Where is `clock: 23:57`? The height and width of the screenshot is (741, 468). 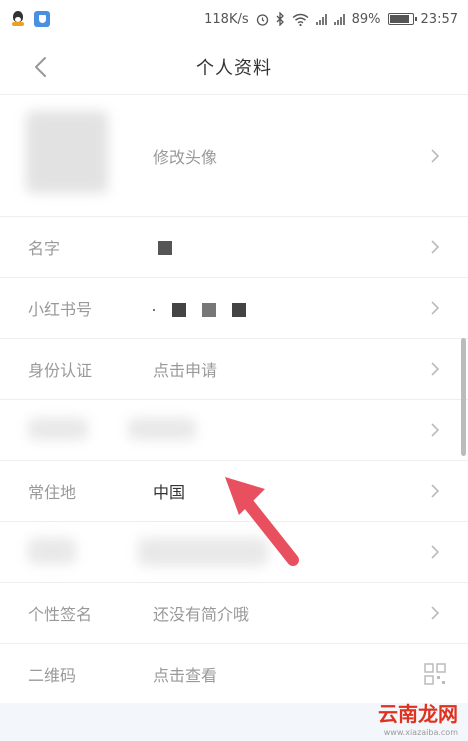
clock: 23:57 is located at coordinates (439, 19).